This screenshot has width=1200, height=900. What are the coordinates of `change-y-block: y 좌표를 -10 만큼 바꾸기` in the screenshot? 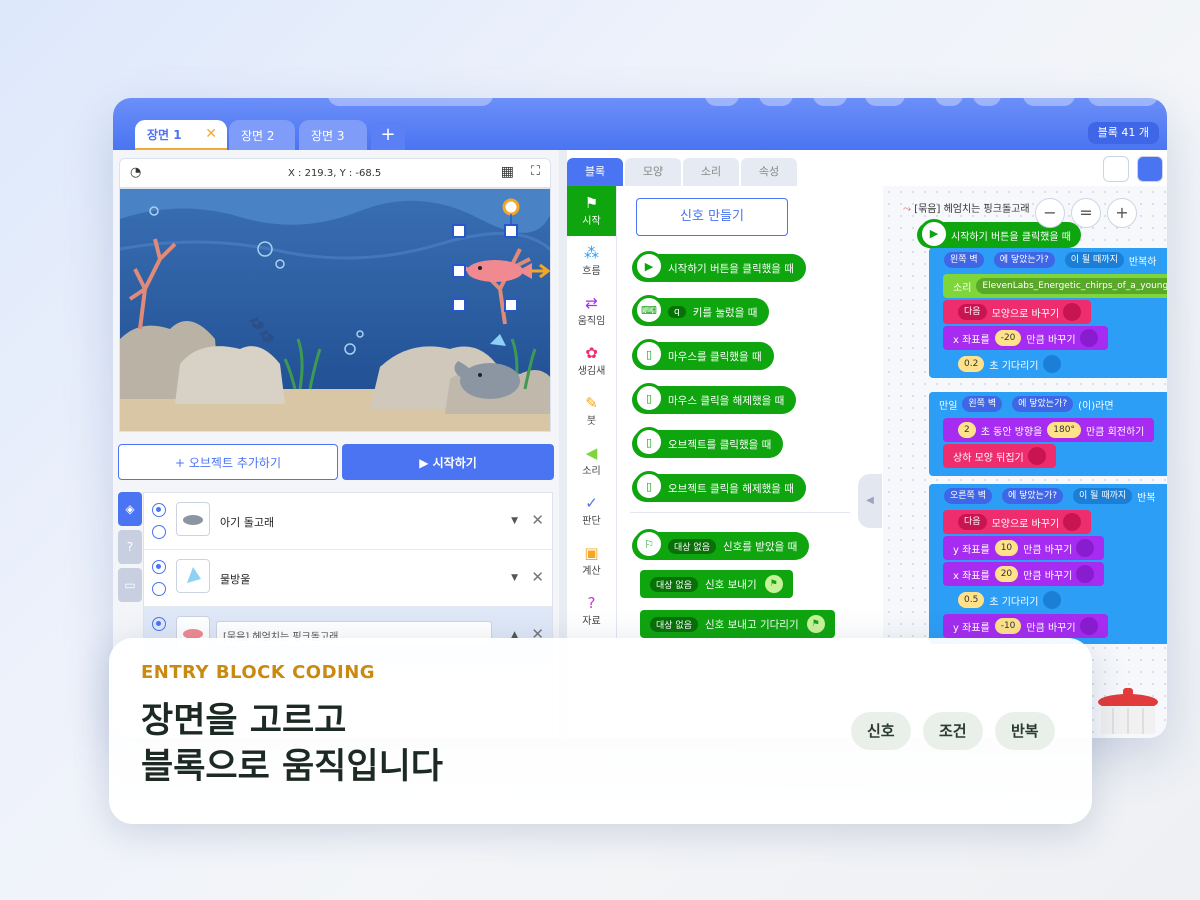 It's located at (1025, 626).